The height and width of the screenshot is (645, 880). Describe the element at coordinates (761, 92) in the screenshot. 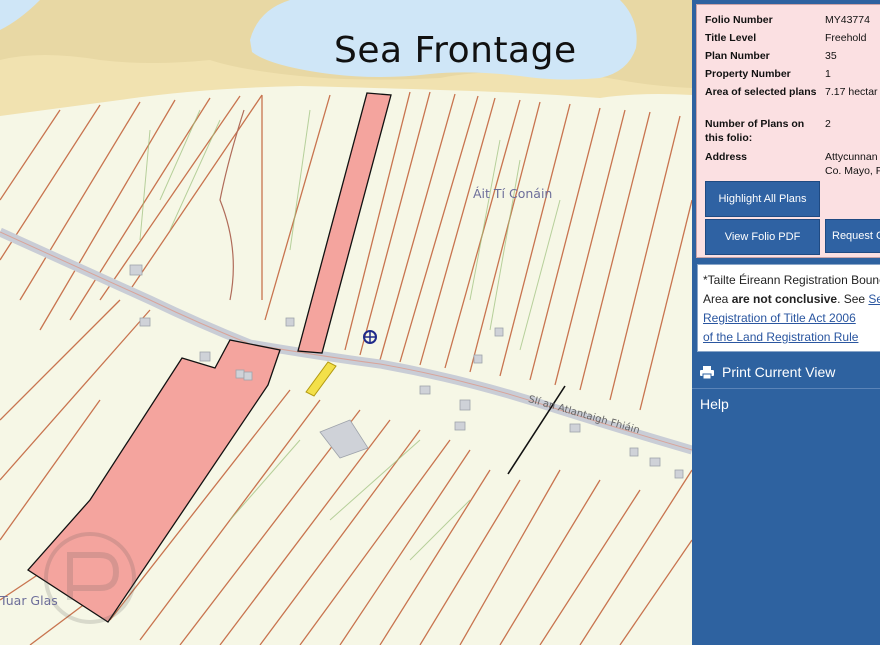

I see `area-key: Area of selected plans` at that location.